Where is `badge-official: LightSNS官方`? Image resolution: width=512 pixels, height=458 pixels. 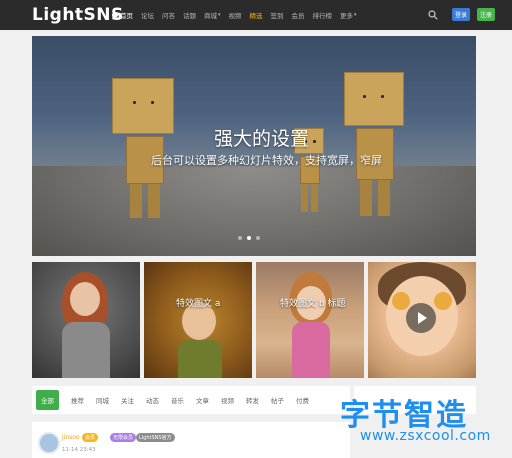 badge-official: LightSNS官方 is located at coordinates (155, 437).